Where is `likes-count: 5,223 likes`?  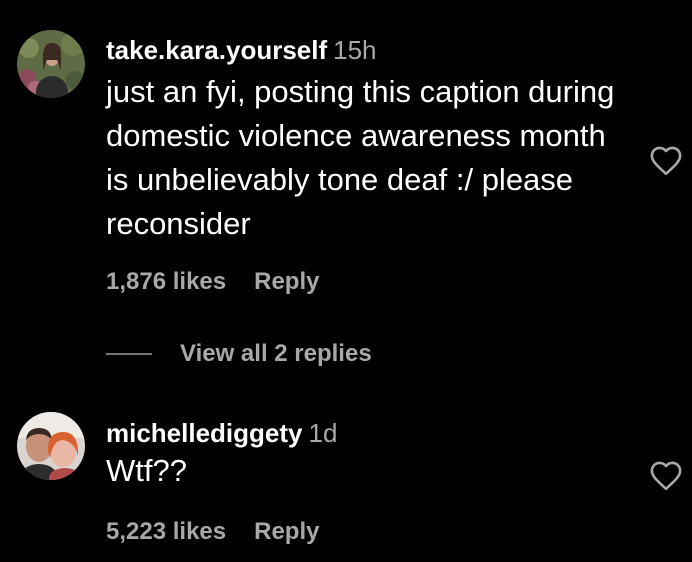
likes-count: 5,223 likes is located at coordinates (166, 532).